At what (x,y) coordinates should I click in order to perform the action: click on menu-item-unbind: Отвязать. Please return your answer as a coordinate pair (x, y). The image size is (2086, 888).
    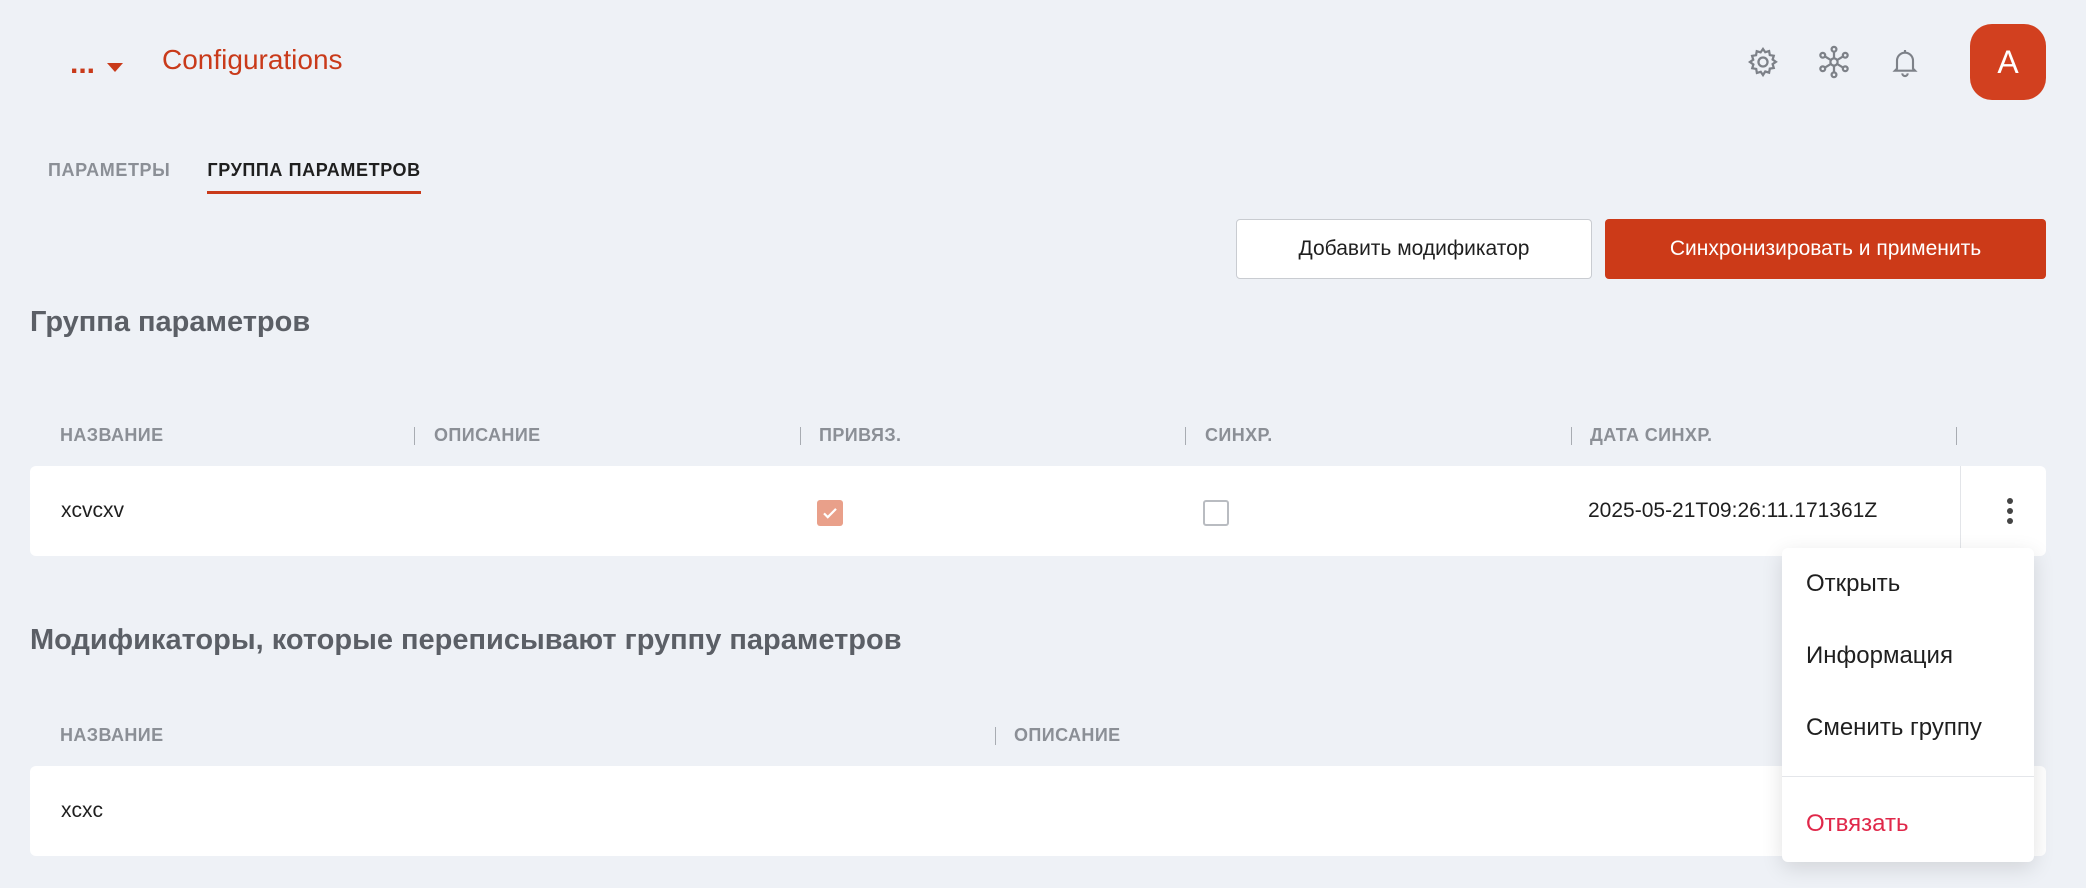
    Looking at the image, I should click on (1857, 824).